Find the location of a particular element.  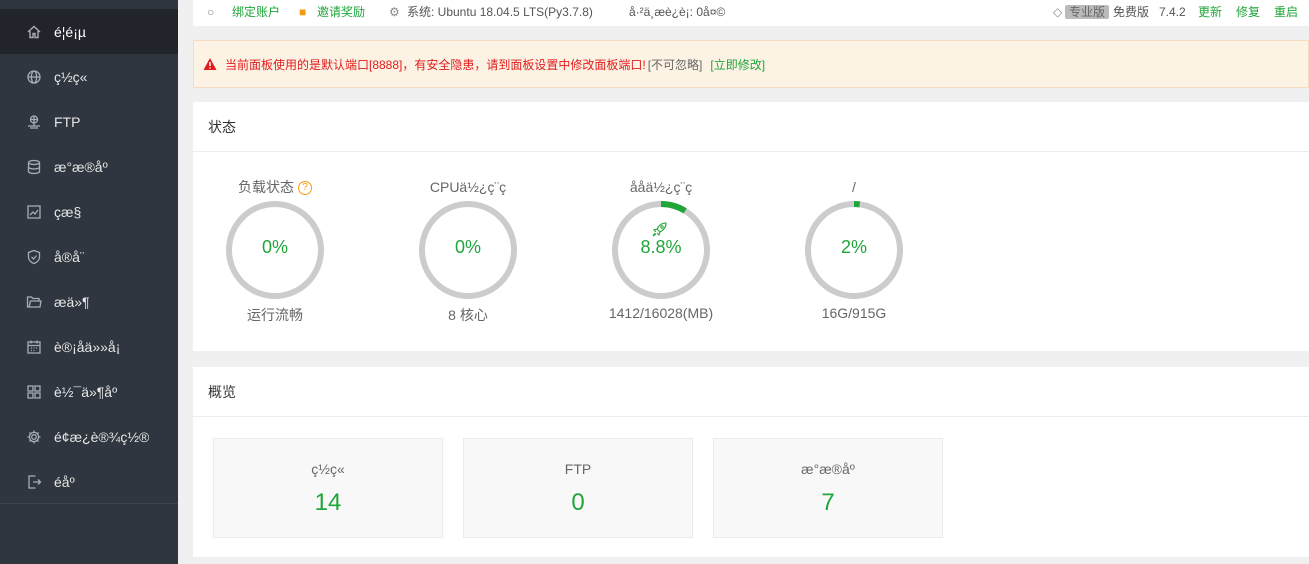

restart-link: 重启 is located at coordinates (1286, 12).